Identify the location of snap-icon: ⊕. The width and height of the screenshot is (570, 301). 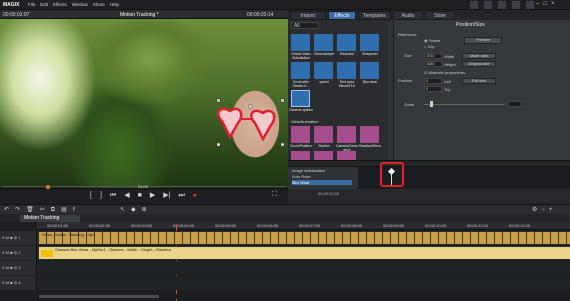
(144, 210).